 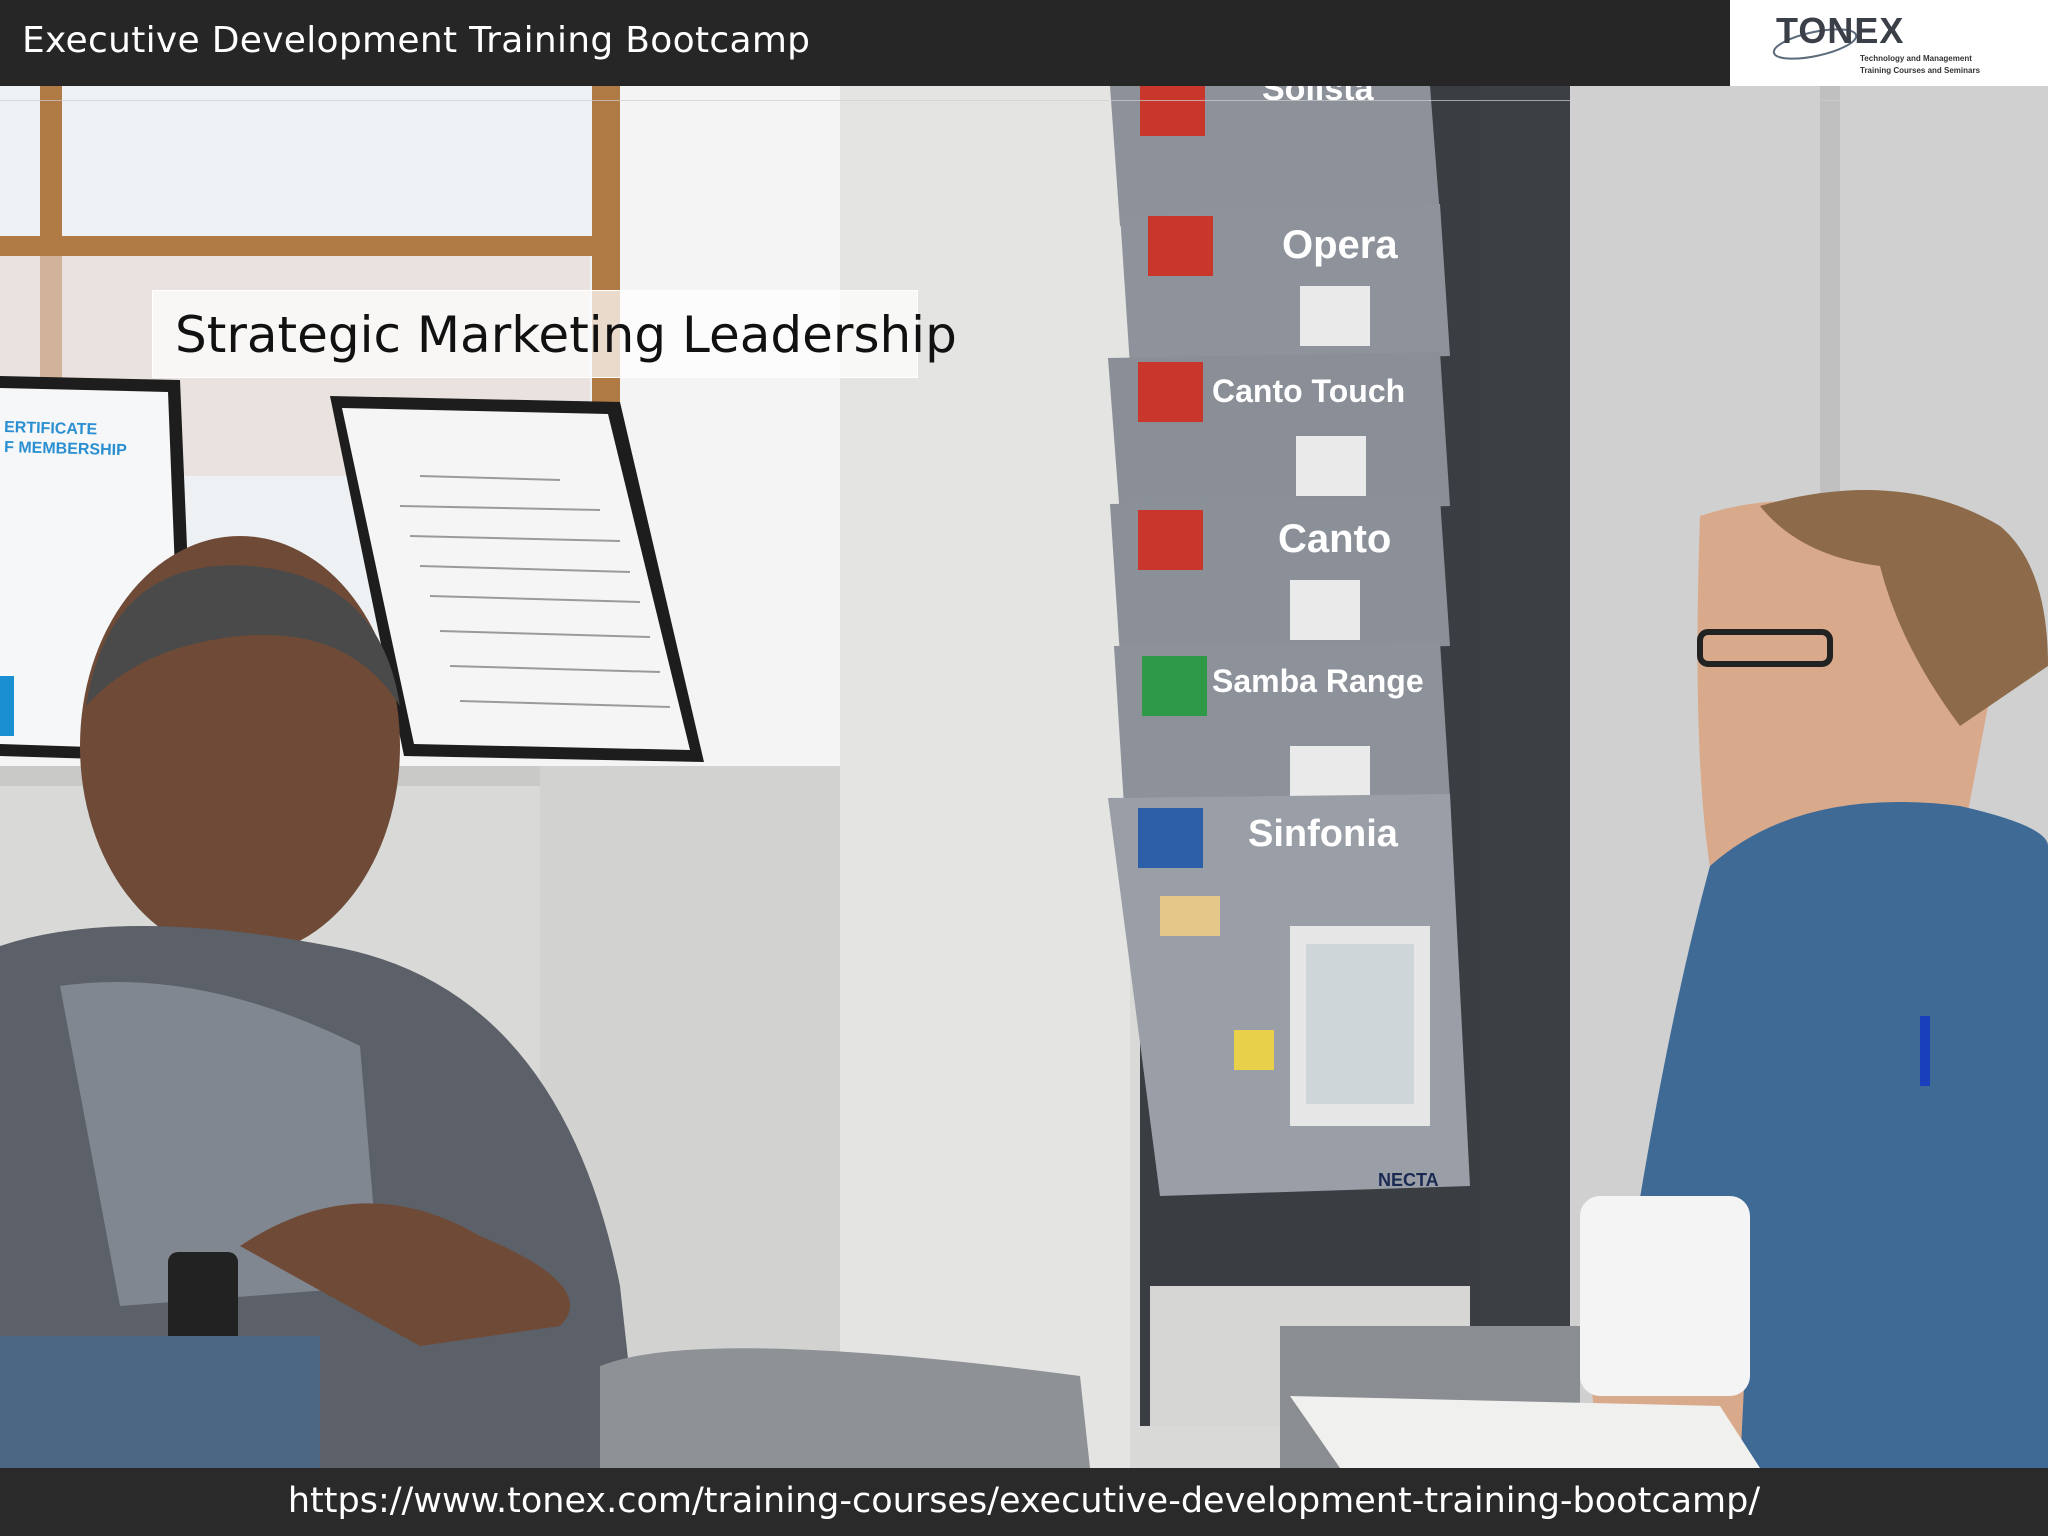 What do you see at coordinates (1275, 156) in the screenshot?
I see `brochure-solista: Solista` at bounding box center [1275, 156].